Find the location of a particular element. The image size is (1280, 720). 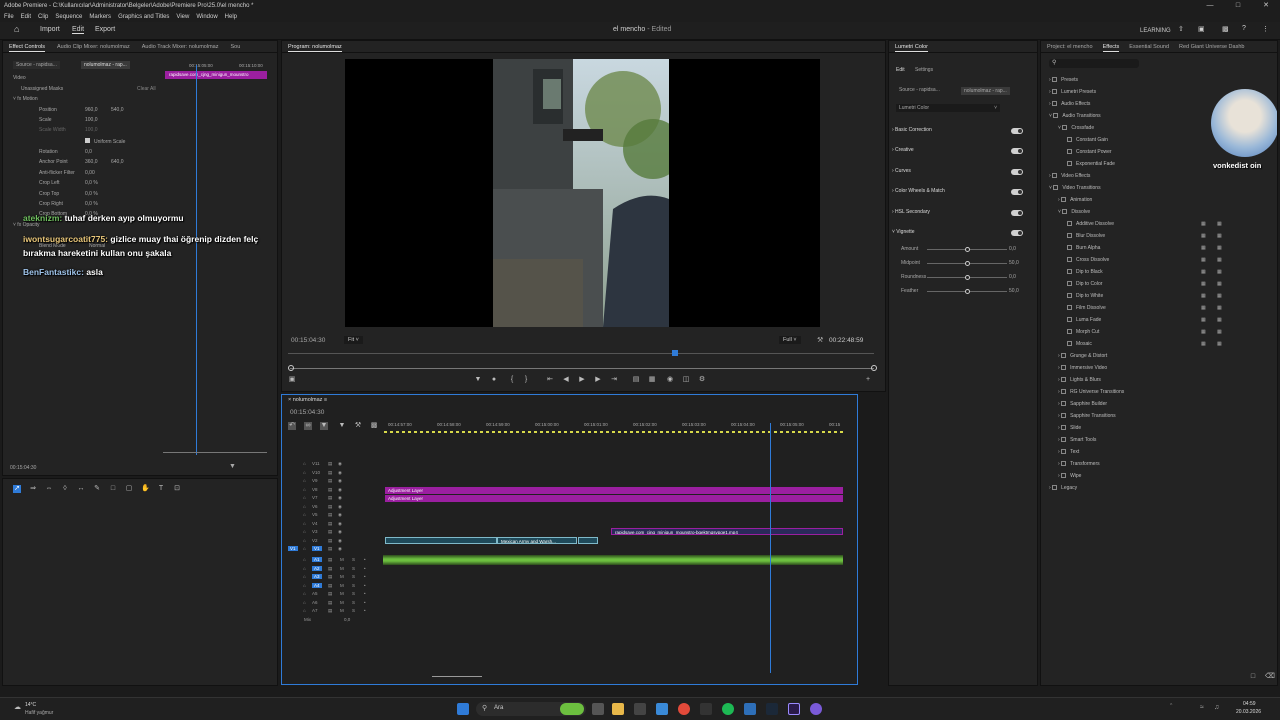

program-playhead is located at coordinates (675, 353).